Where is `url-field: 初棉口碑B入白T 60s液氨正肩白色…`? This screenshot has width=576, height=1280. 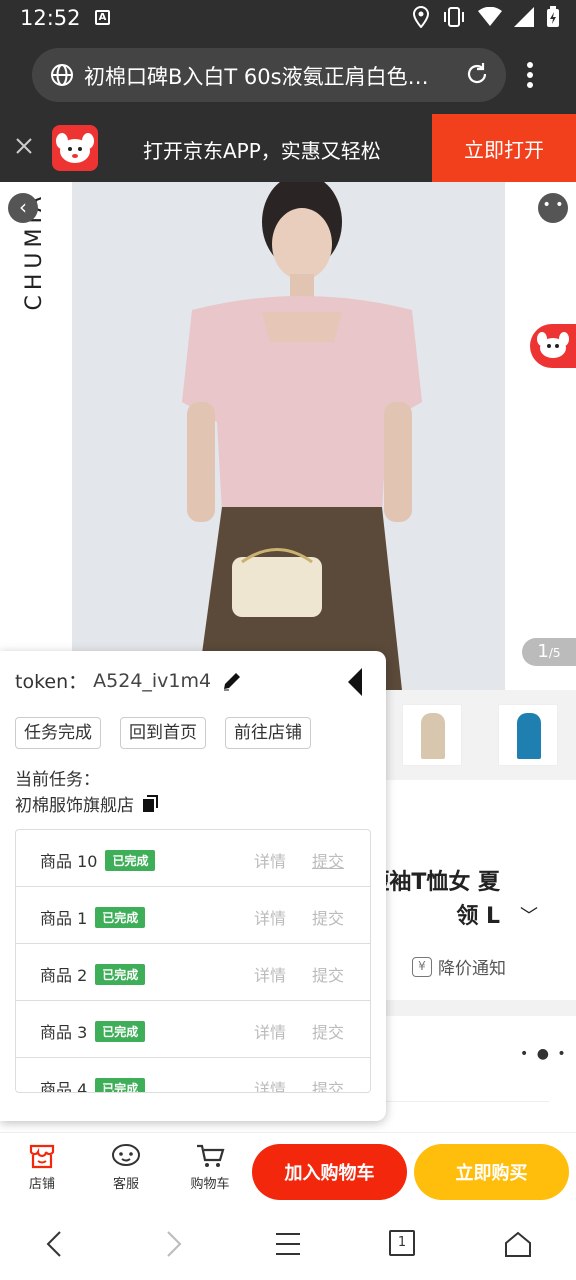
url-field: 初棉口碑B入白T 60s液氨正肩白色… is located at coordinates (269, 75).